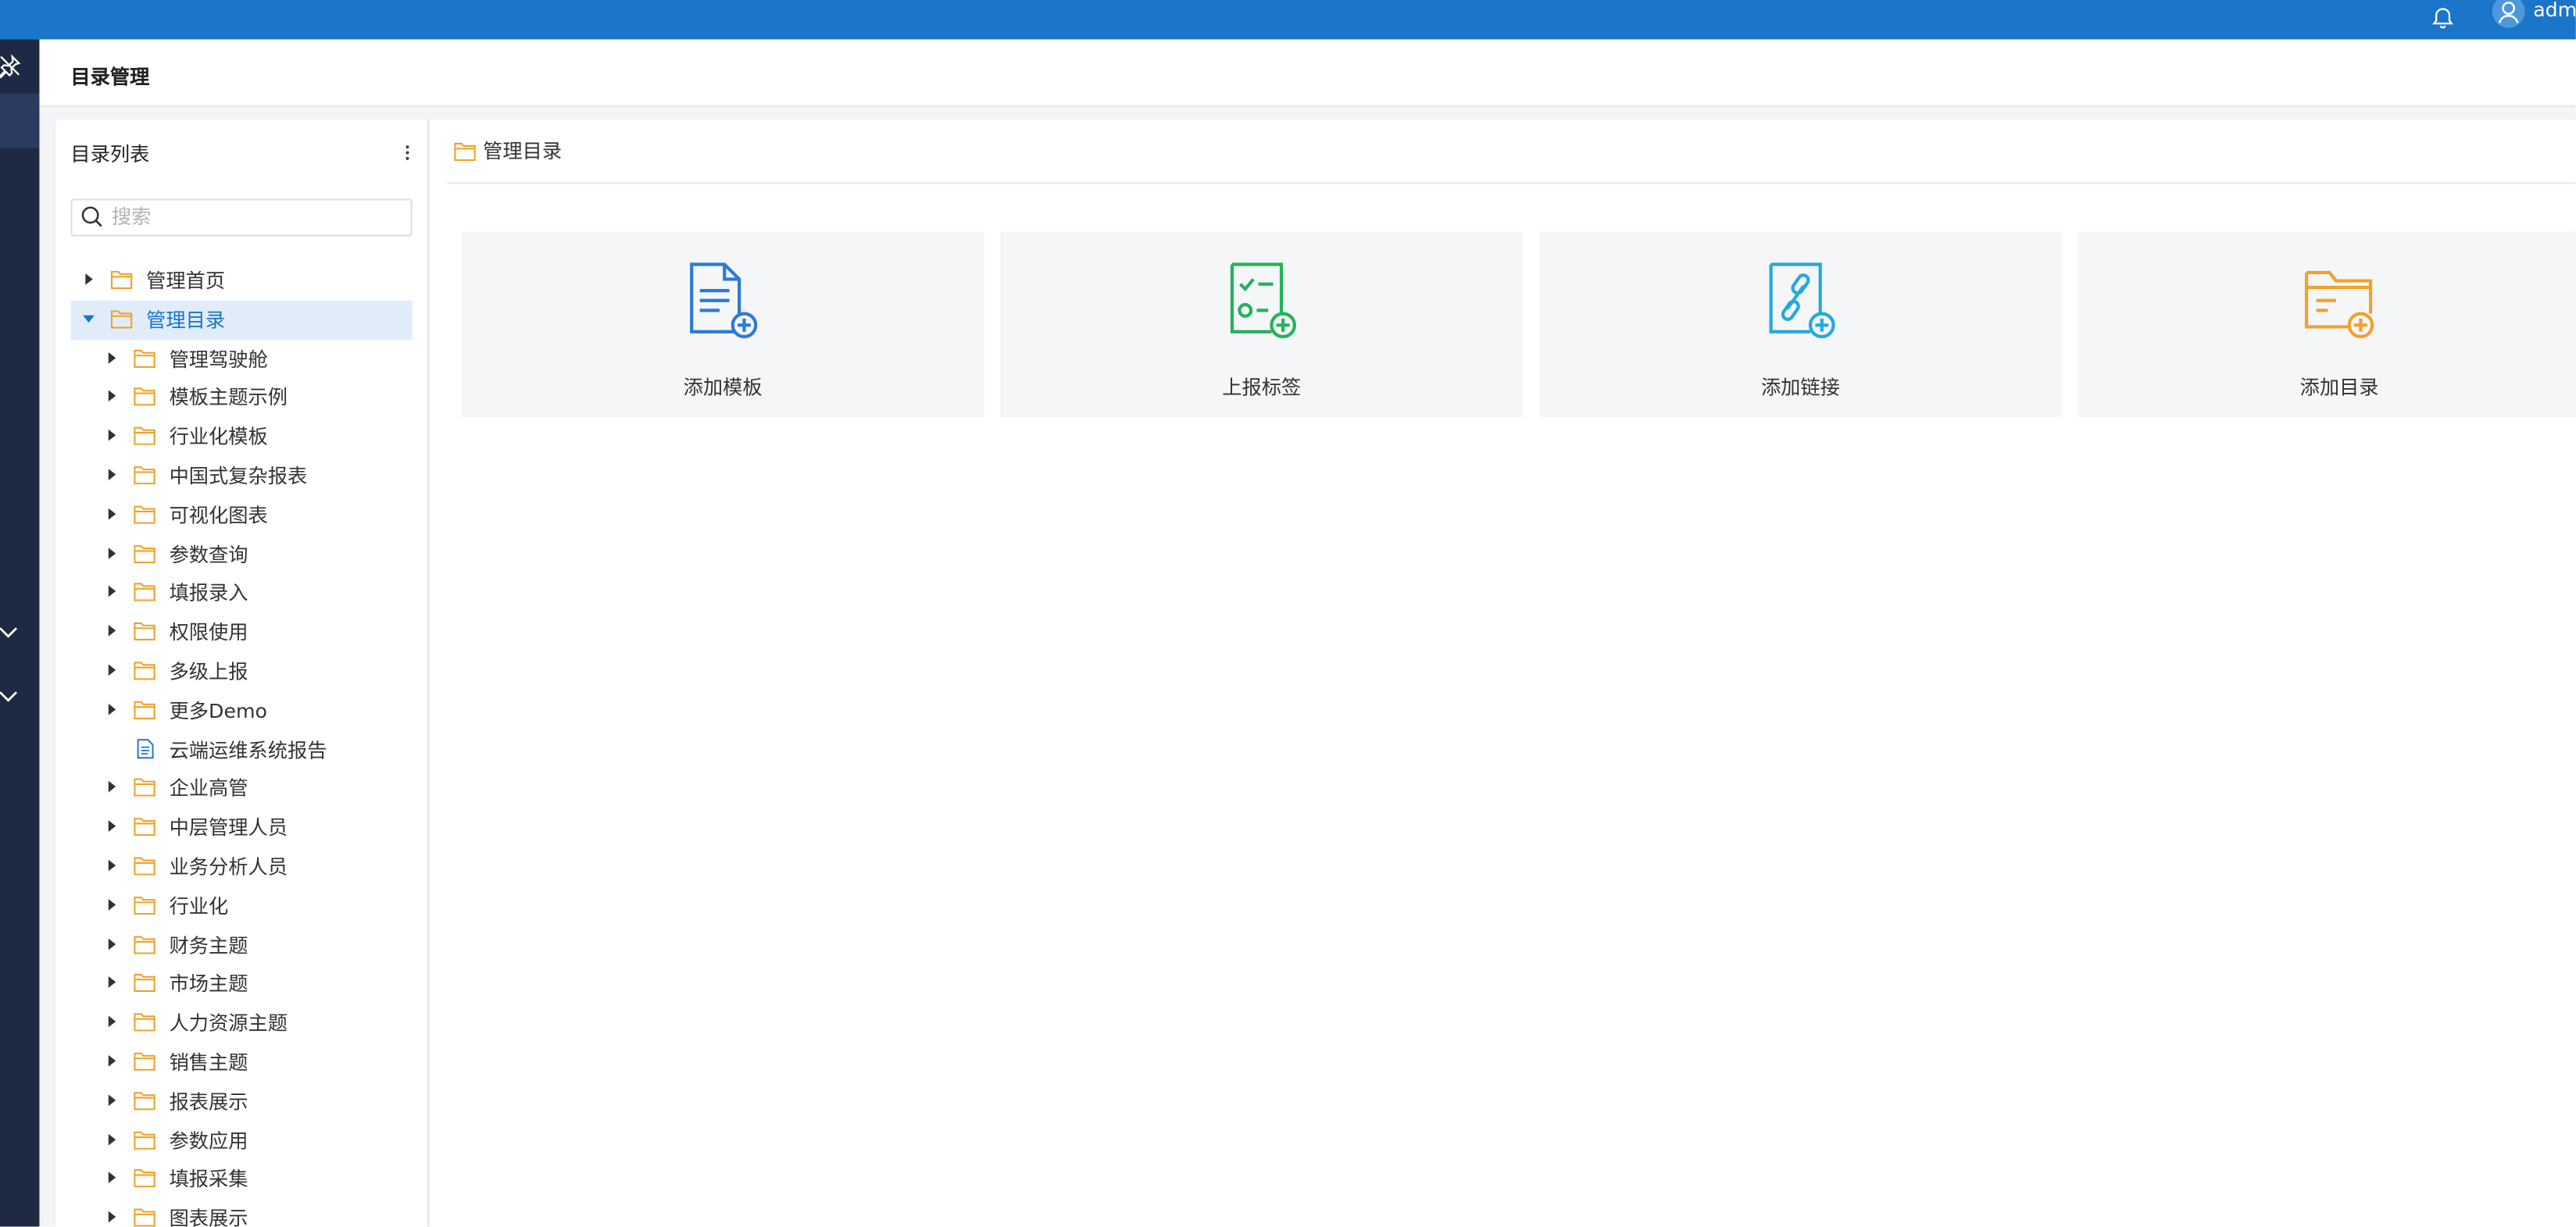  I want to click on tree-item: 管理首页, so click(241, 280).